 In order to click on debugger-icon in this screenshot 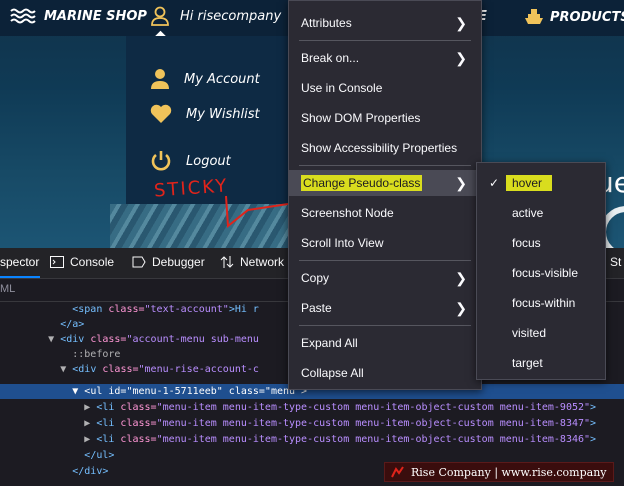, I will do `click(139, 262)`.